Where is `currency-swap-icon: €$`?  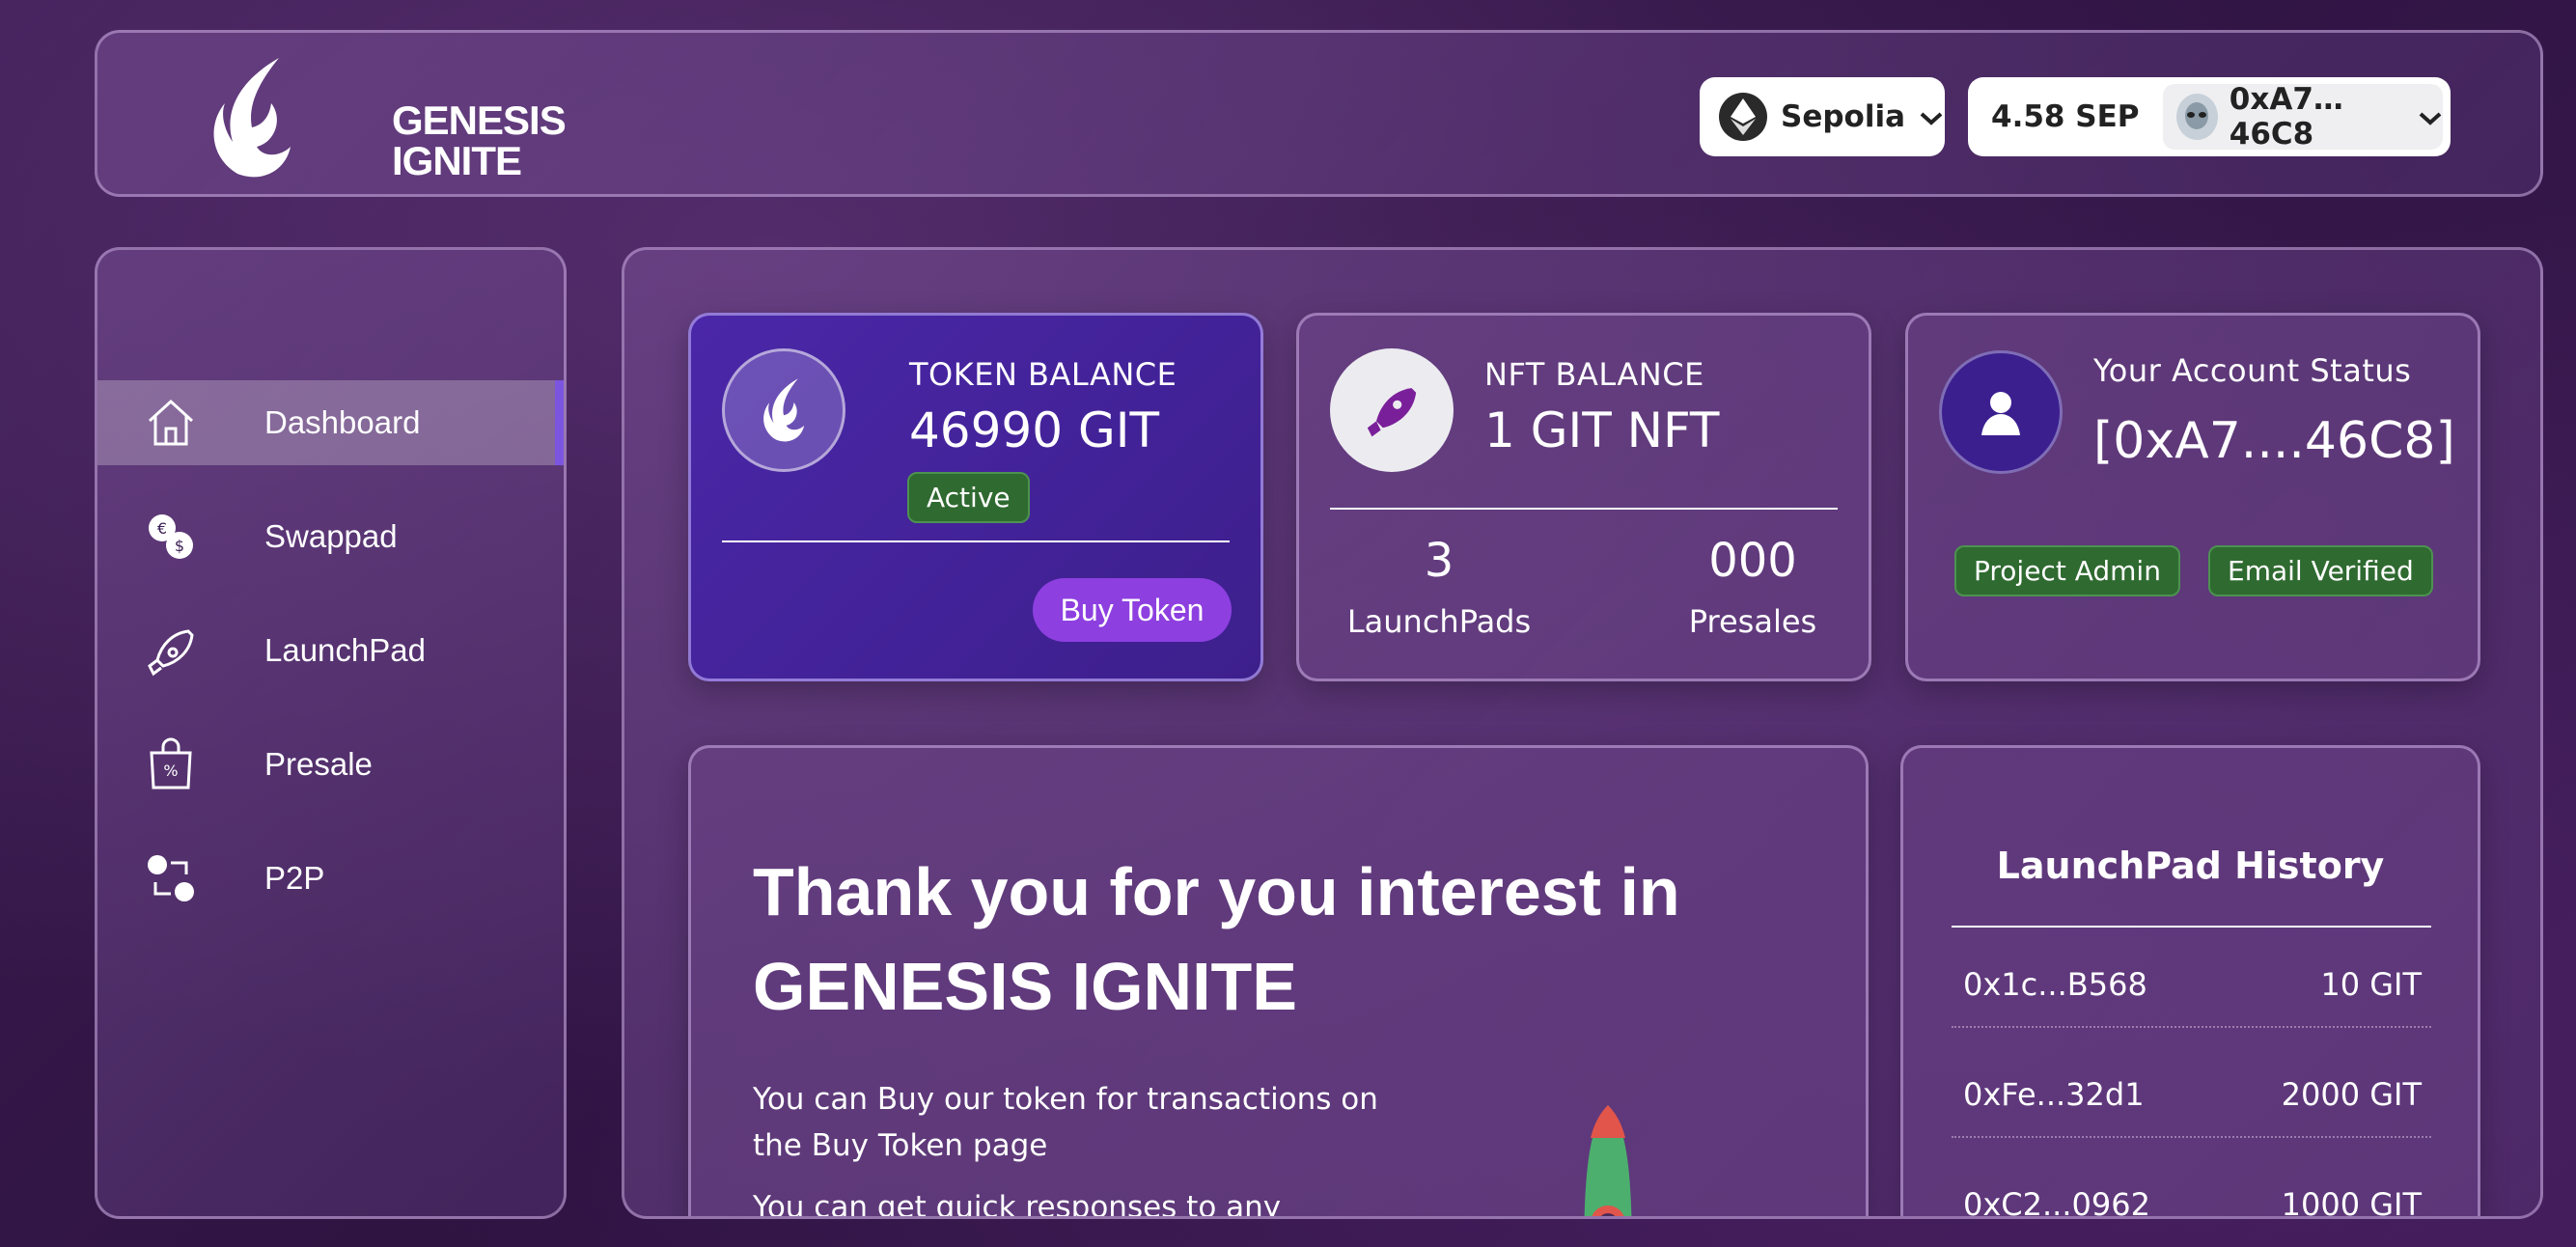
currency-swap-icon: €$ is located at coordinates (171, 536).